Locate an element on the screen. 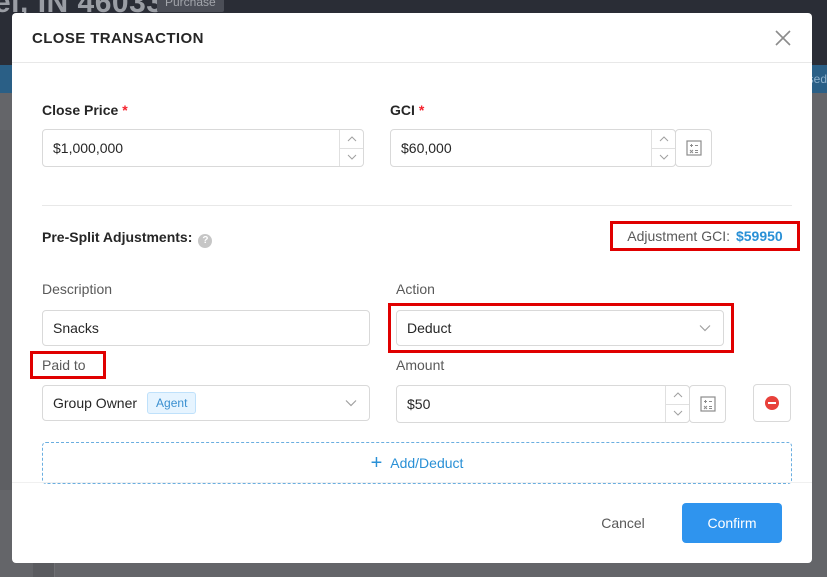 This screenshot has height=577, width=827. remove-adjustment-button is located at coordinates (772, 403).